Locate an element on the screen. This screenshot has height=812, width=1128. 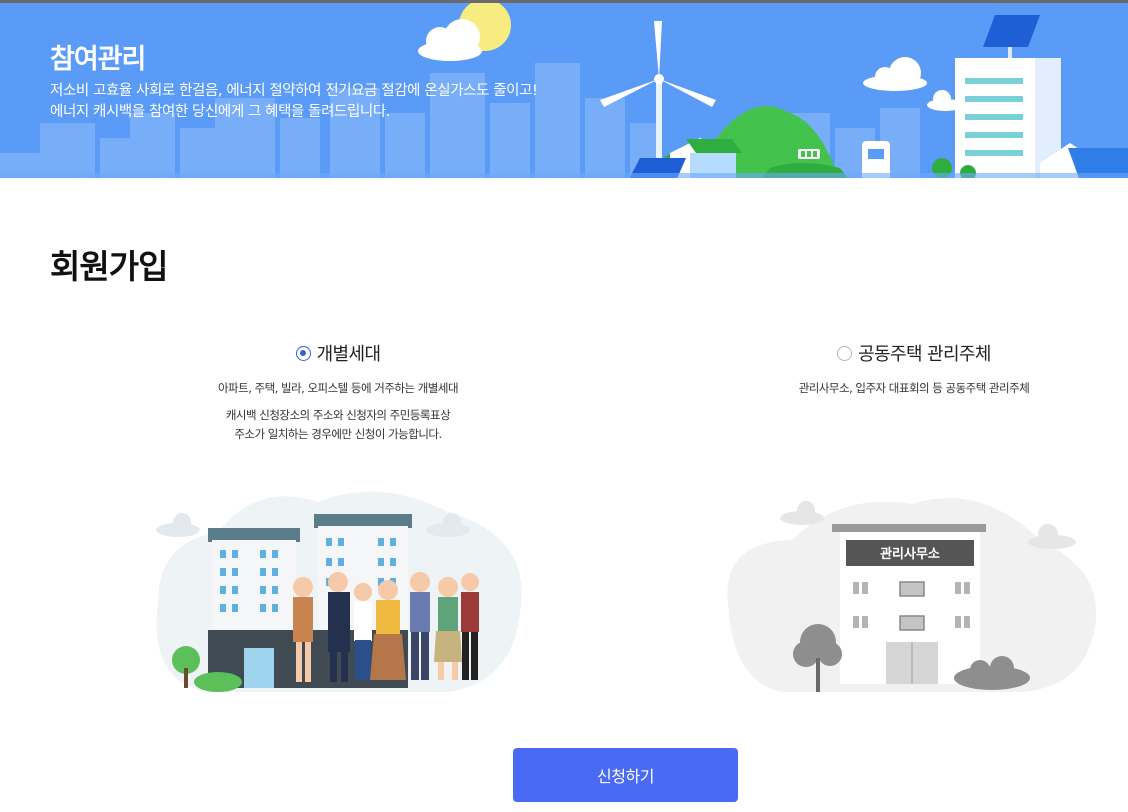
option-individual-radio-label: 개별세대 is located at coordinates (338, 353).